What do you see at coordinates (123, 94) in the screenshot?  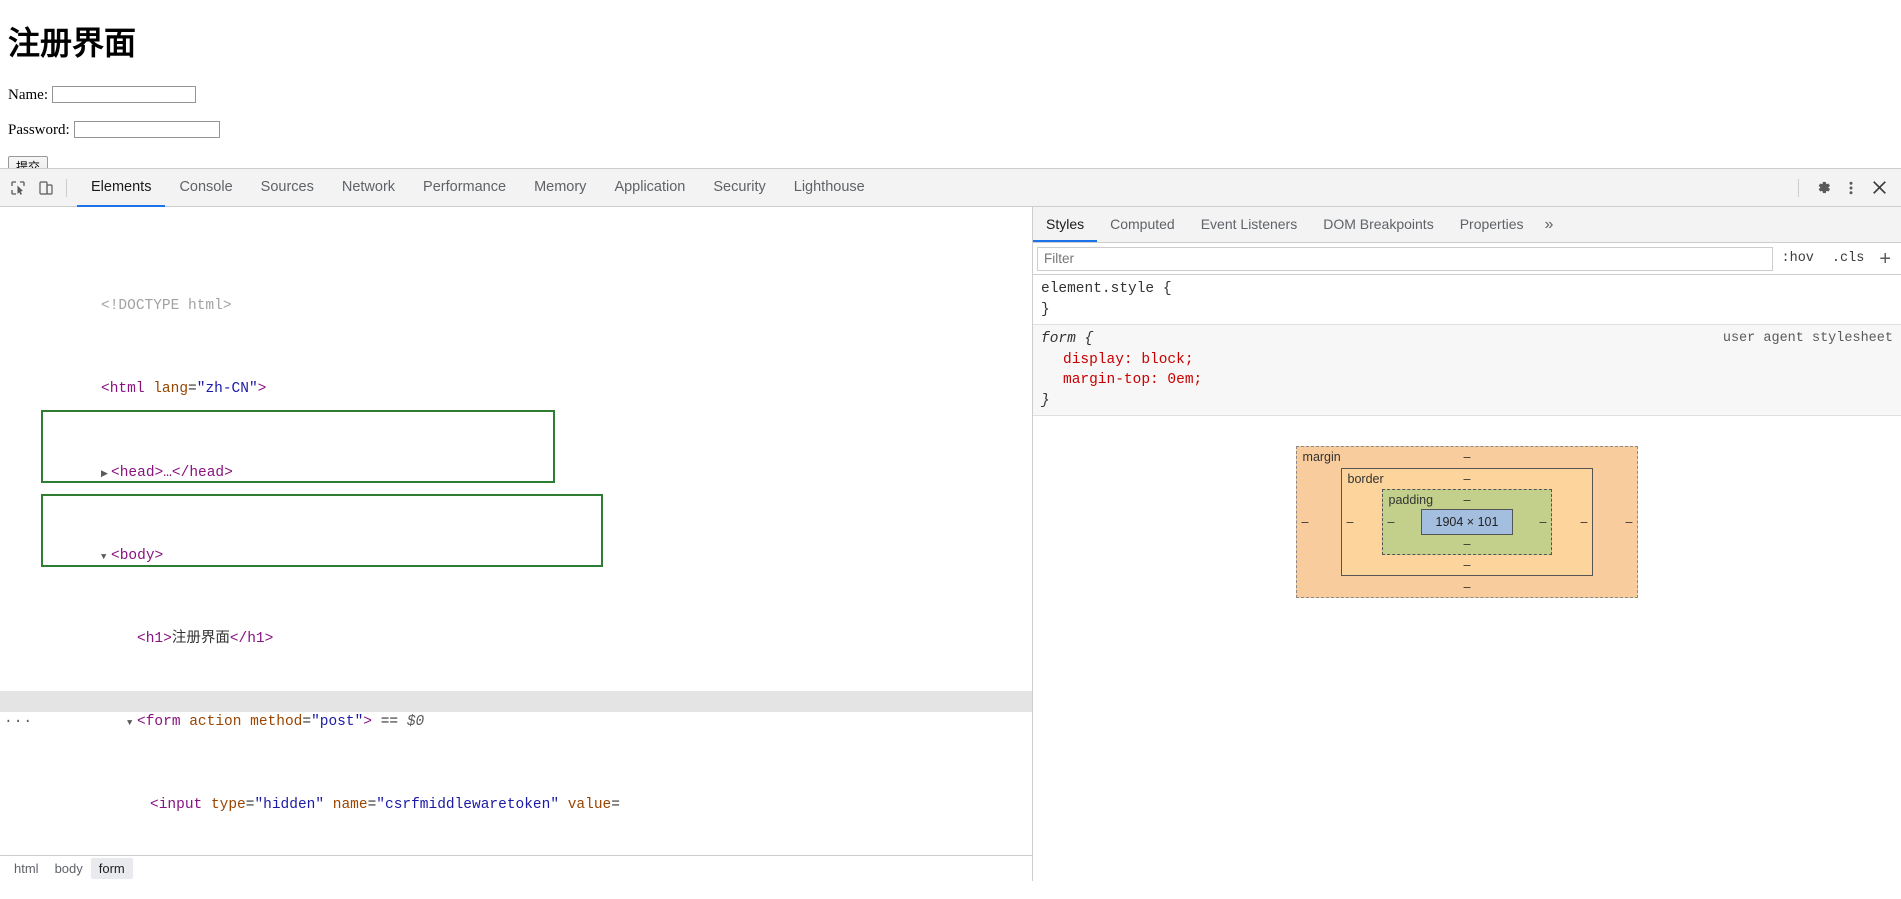 I see `name-input` at bounding box center [123, 94].